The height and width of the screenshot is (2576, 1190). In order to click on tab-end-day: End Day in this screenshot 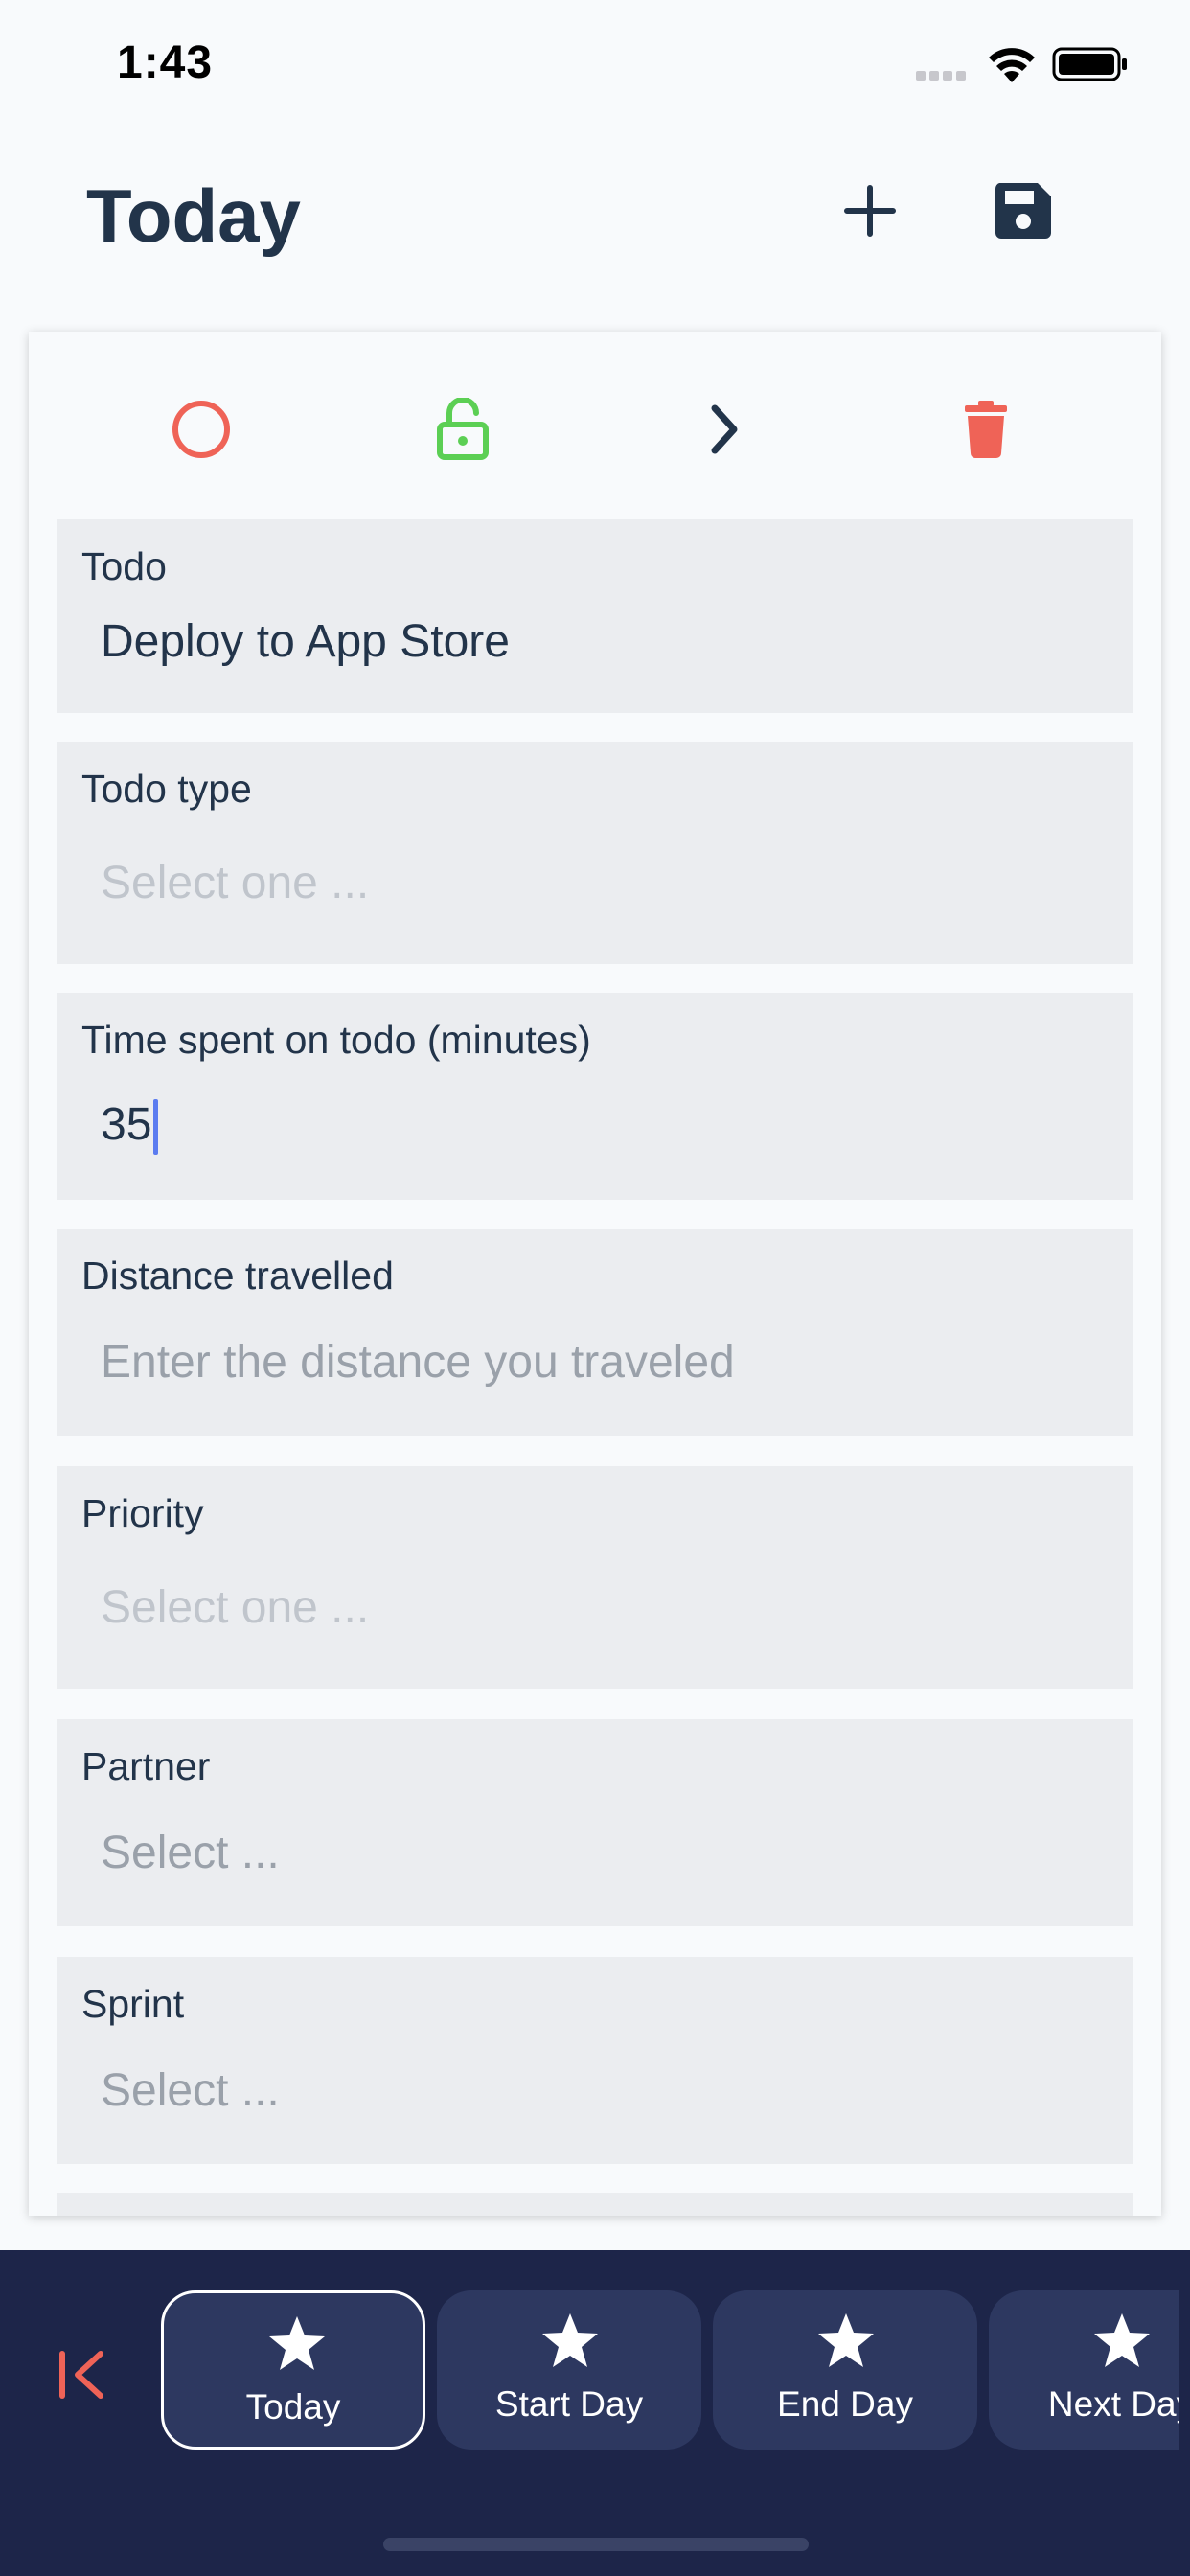, I will do `click(845, 2370)`.